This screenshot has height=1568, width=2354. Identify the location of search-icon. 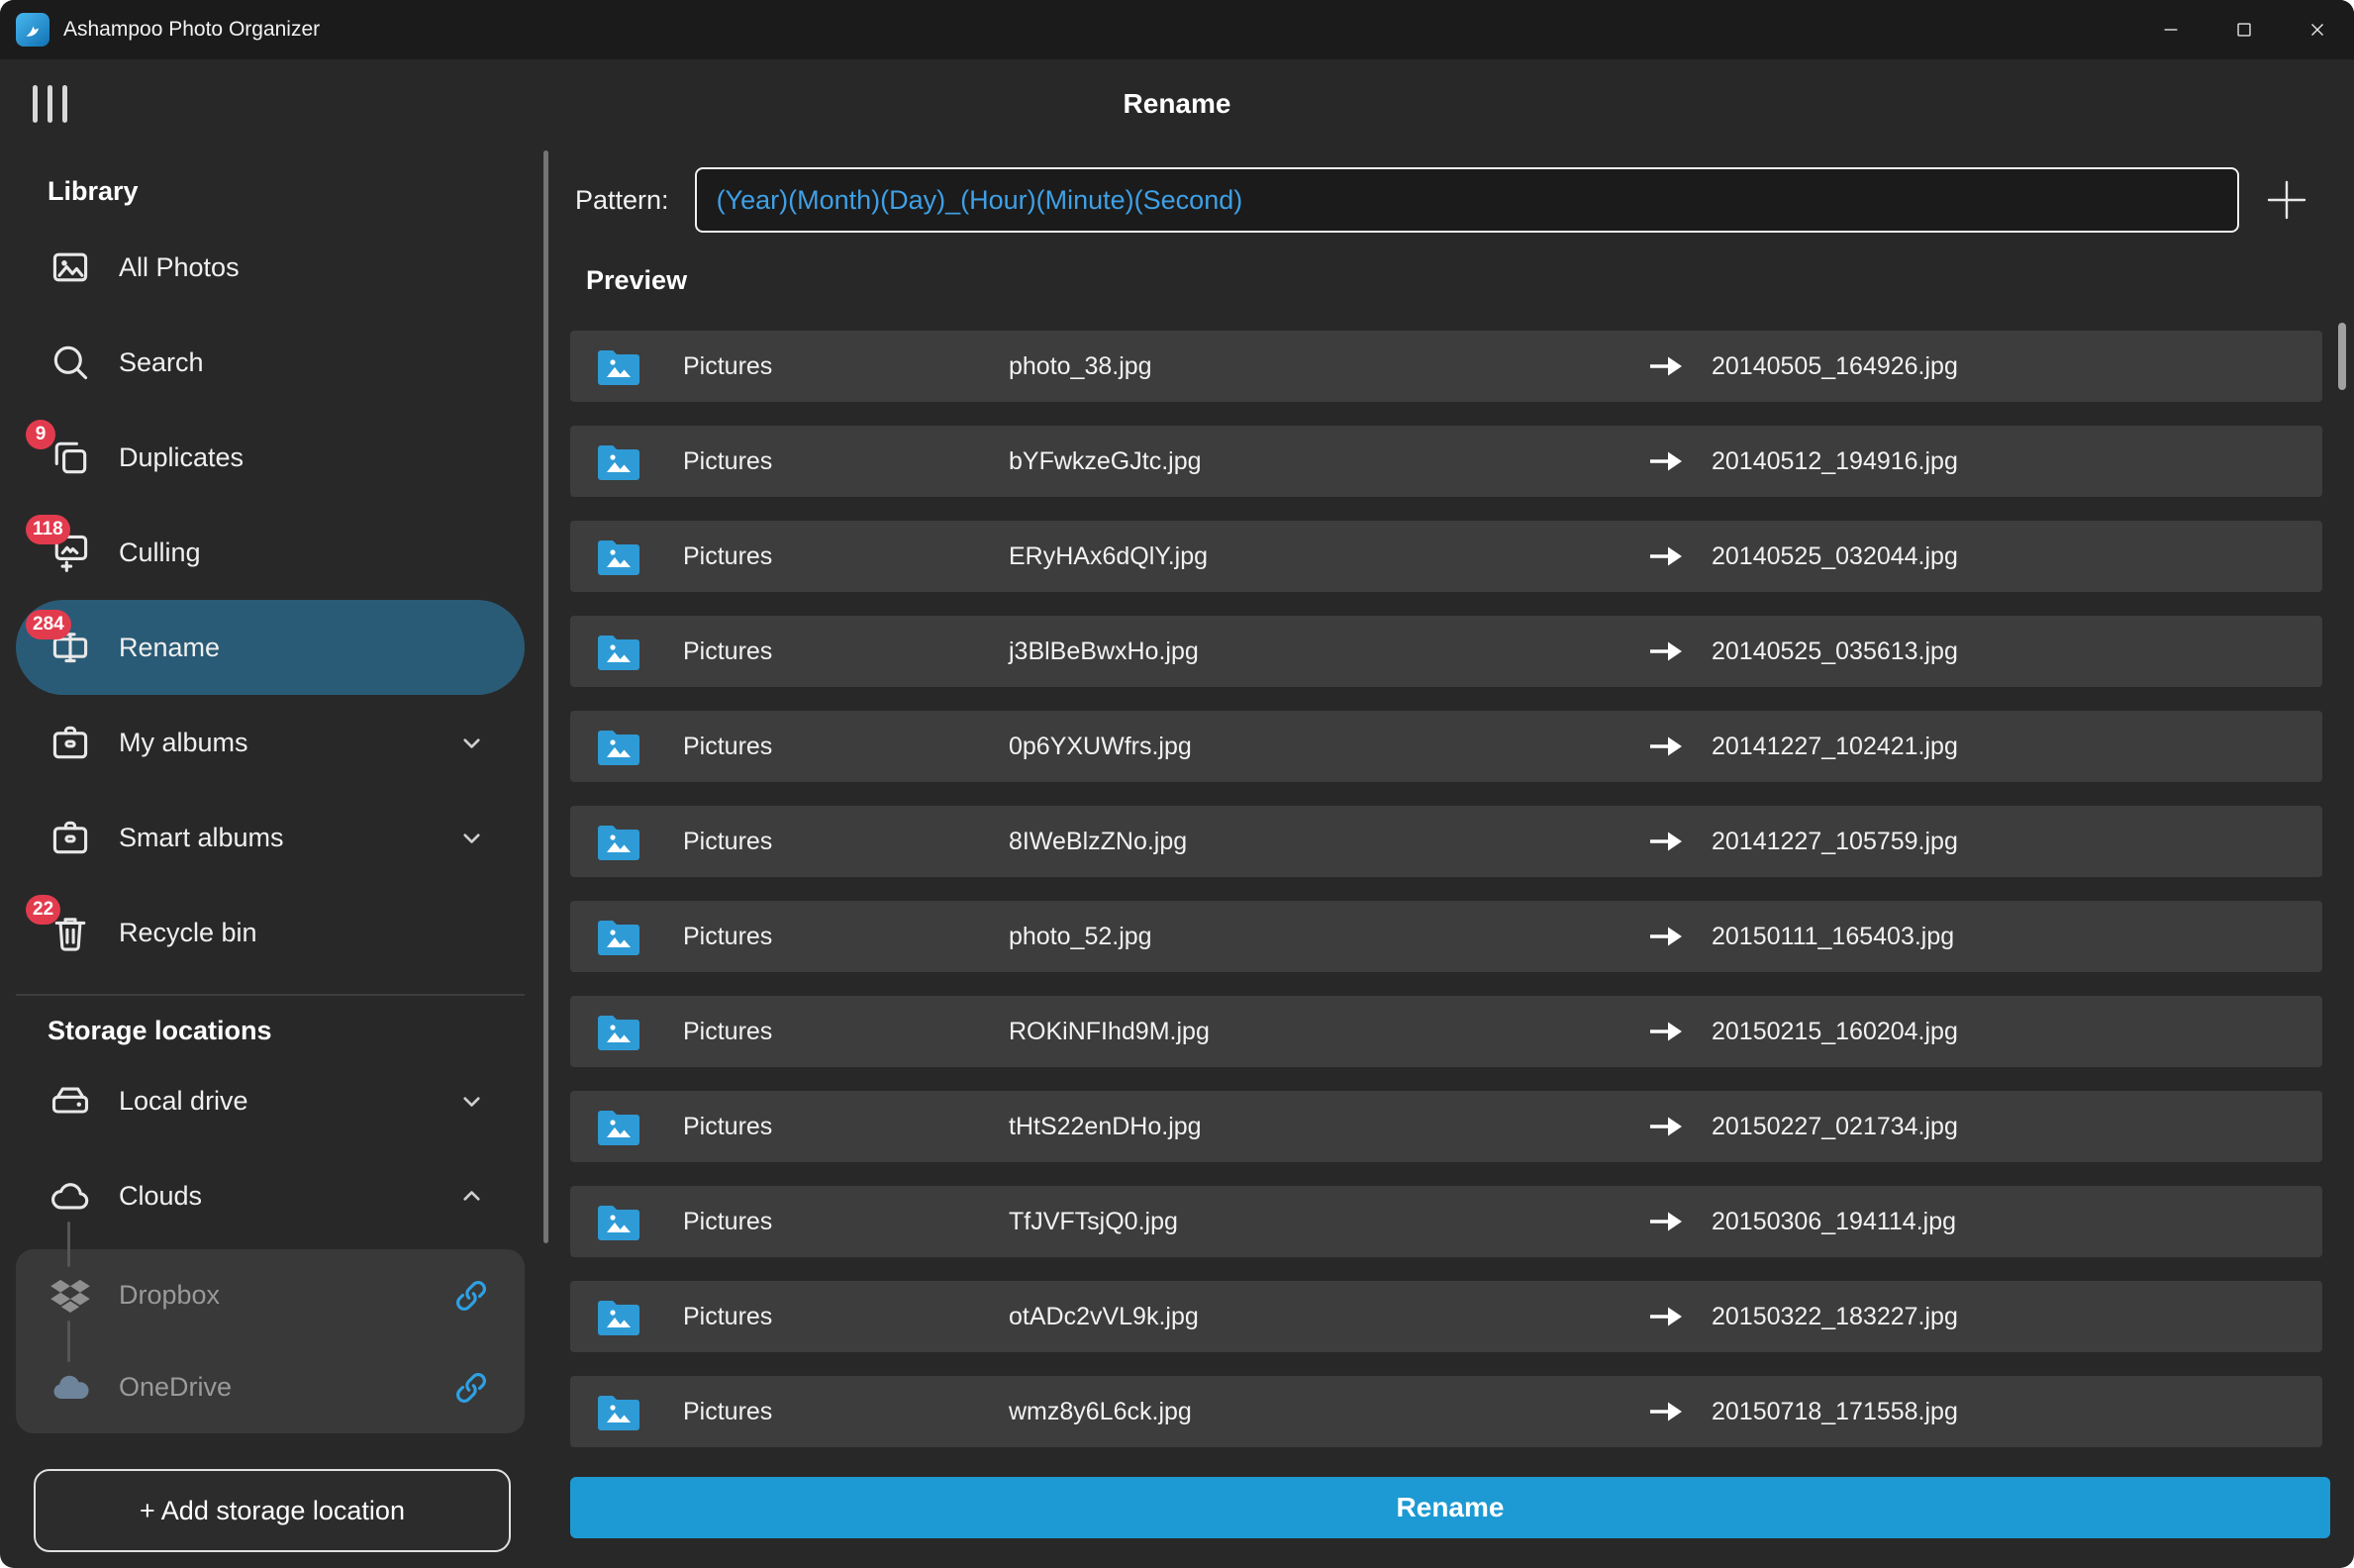
(70, 362).